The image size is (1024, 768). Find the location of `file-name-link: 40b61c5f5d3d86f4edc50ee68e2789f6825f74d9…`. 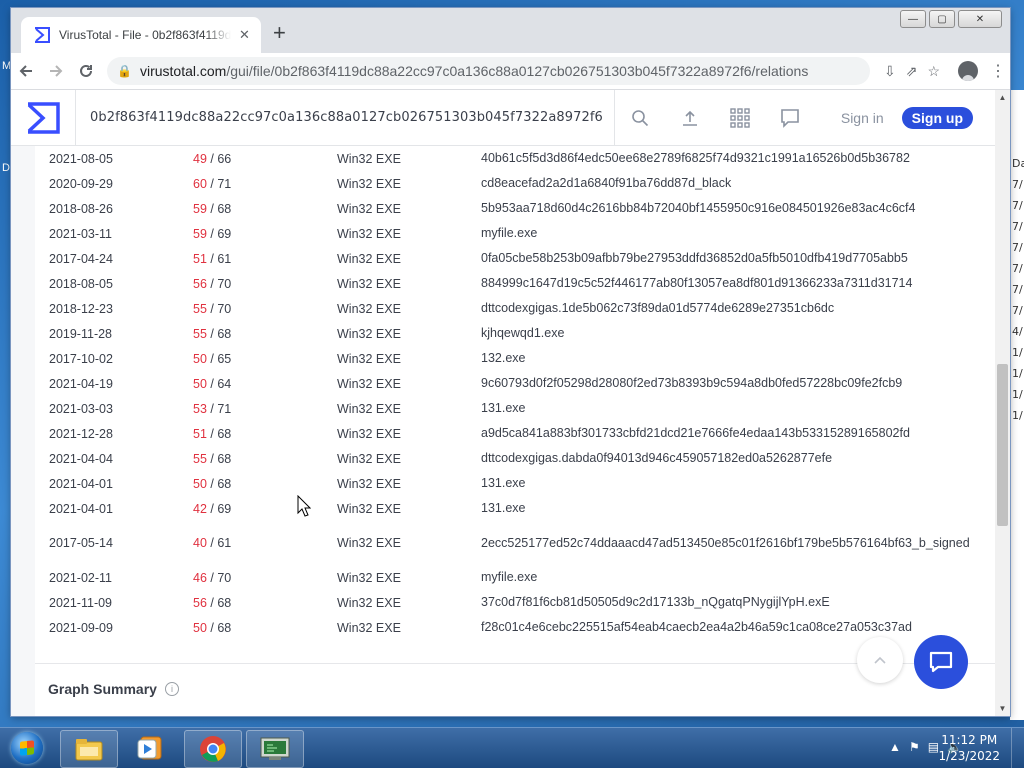

file-name-link: 40b61c5f5d3d86f4edc50ee68e2789f6825f74d9… is located at coordinates (695, 158).